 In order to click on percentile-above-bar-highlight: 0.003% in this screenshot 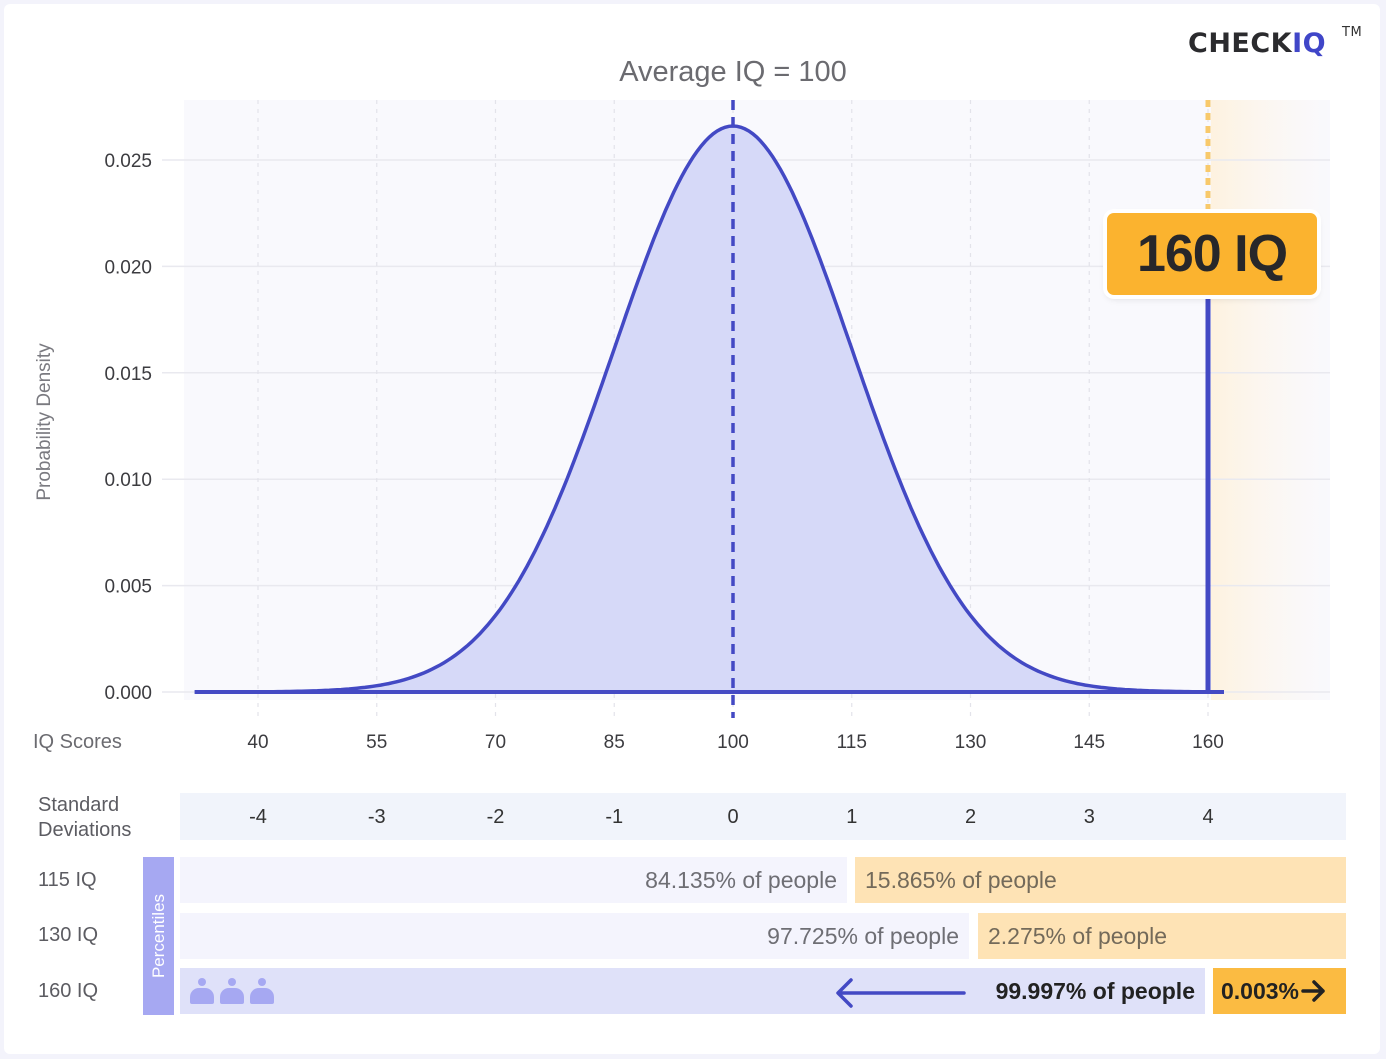, I will do `click(1279, 991)`.